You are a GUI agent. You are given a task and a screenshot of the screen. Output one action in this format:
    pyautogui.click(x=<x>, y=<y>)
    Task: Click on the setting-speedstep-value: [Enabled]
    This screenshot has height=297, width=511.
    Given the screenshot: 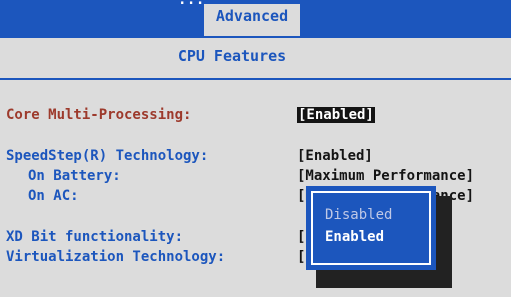 What is the action you would take?
    pyautogui.click(x=335, y=156)
    